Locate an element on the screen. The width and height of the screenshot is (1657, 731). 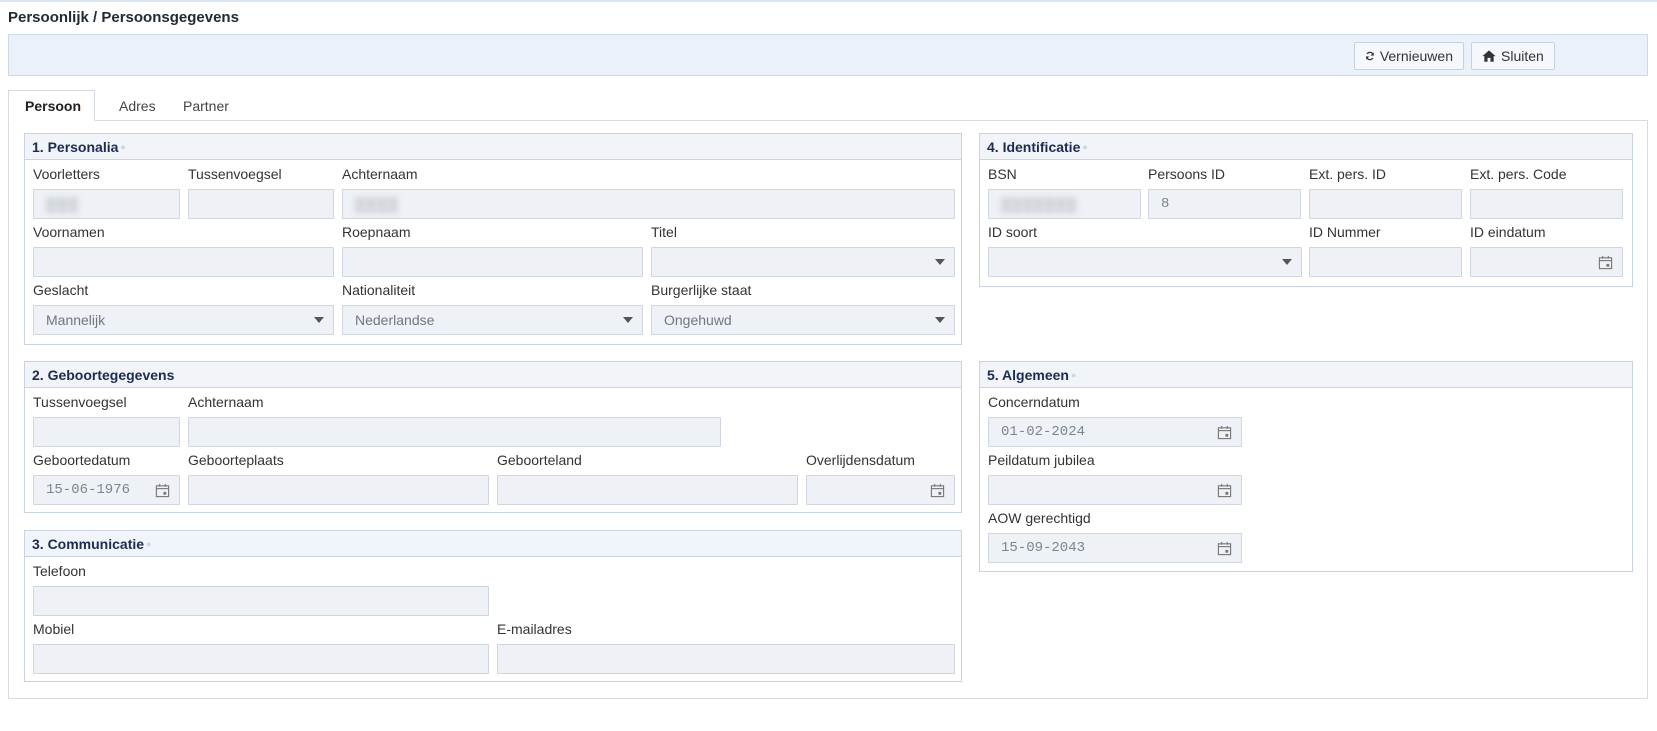
id-nummer-label: ID Nummer is located at coordinates (1345, 232).